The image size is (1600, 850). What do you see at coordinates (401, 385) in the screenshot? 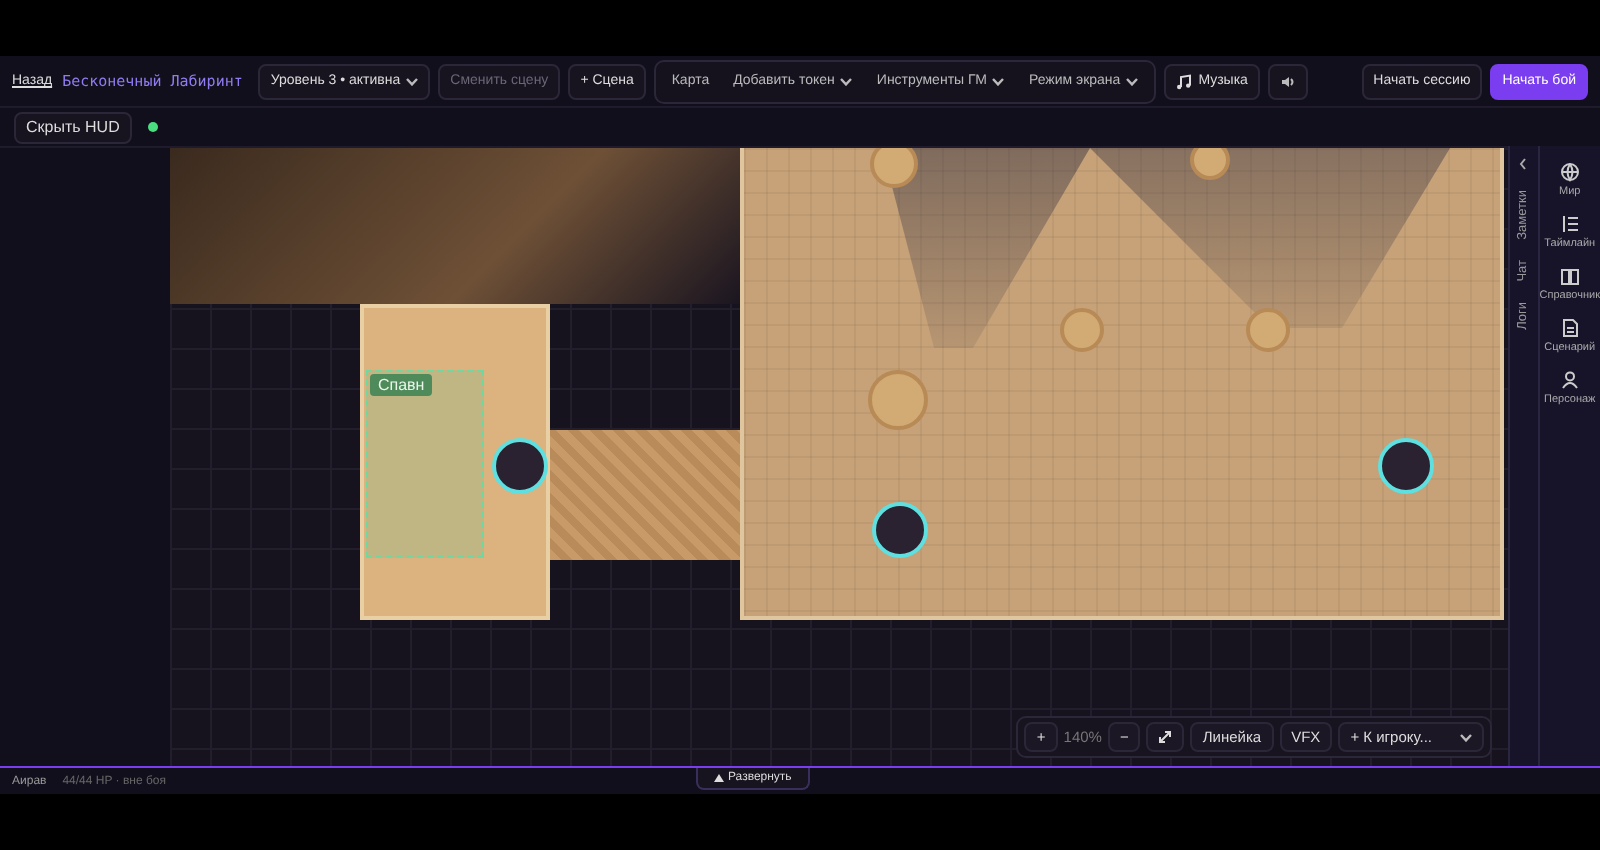
I see `zone-label: Спавн` at bounding box center [401, 385].